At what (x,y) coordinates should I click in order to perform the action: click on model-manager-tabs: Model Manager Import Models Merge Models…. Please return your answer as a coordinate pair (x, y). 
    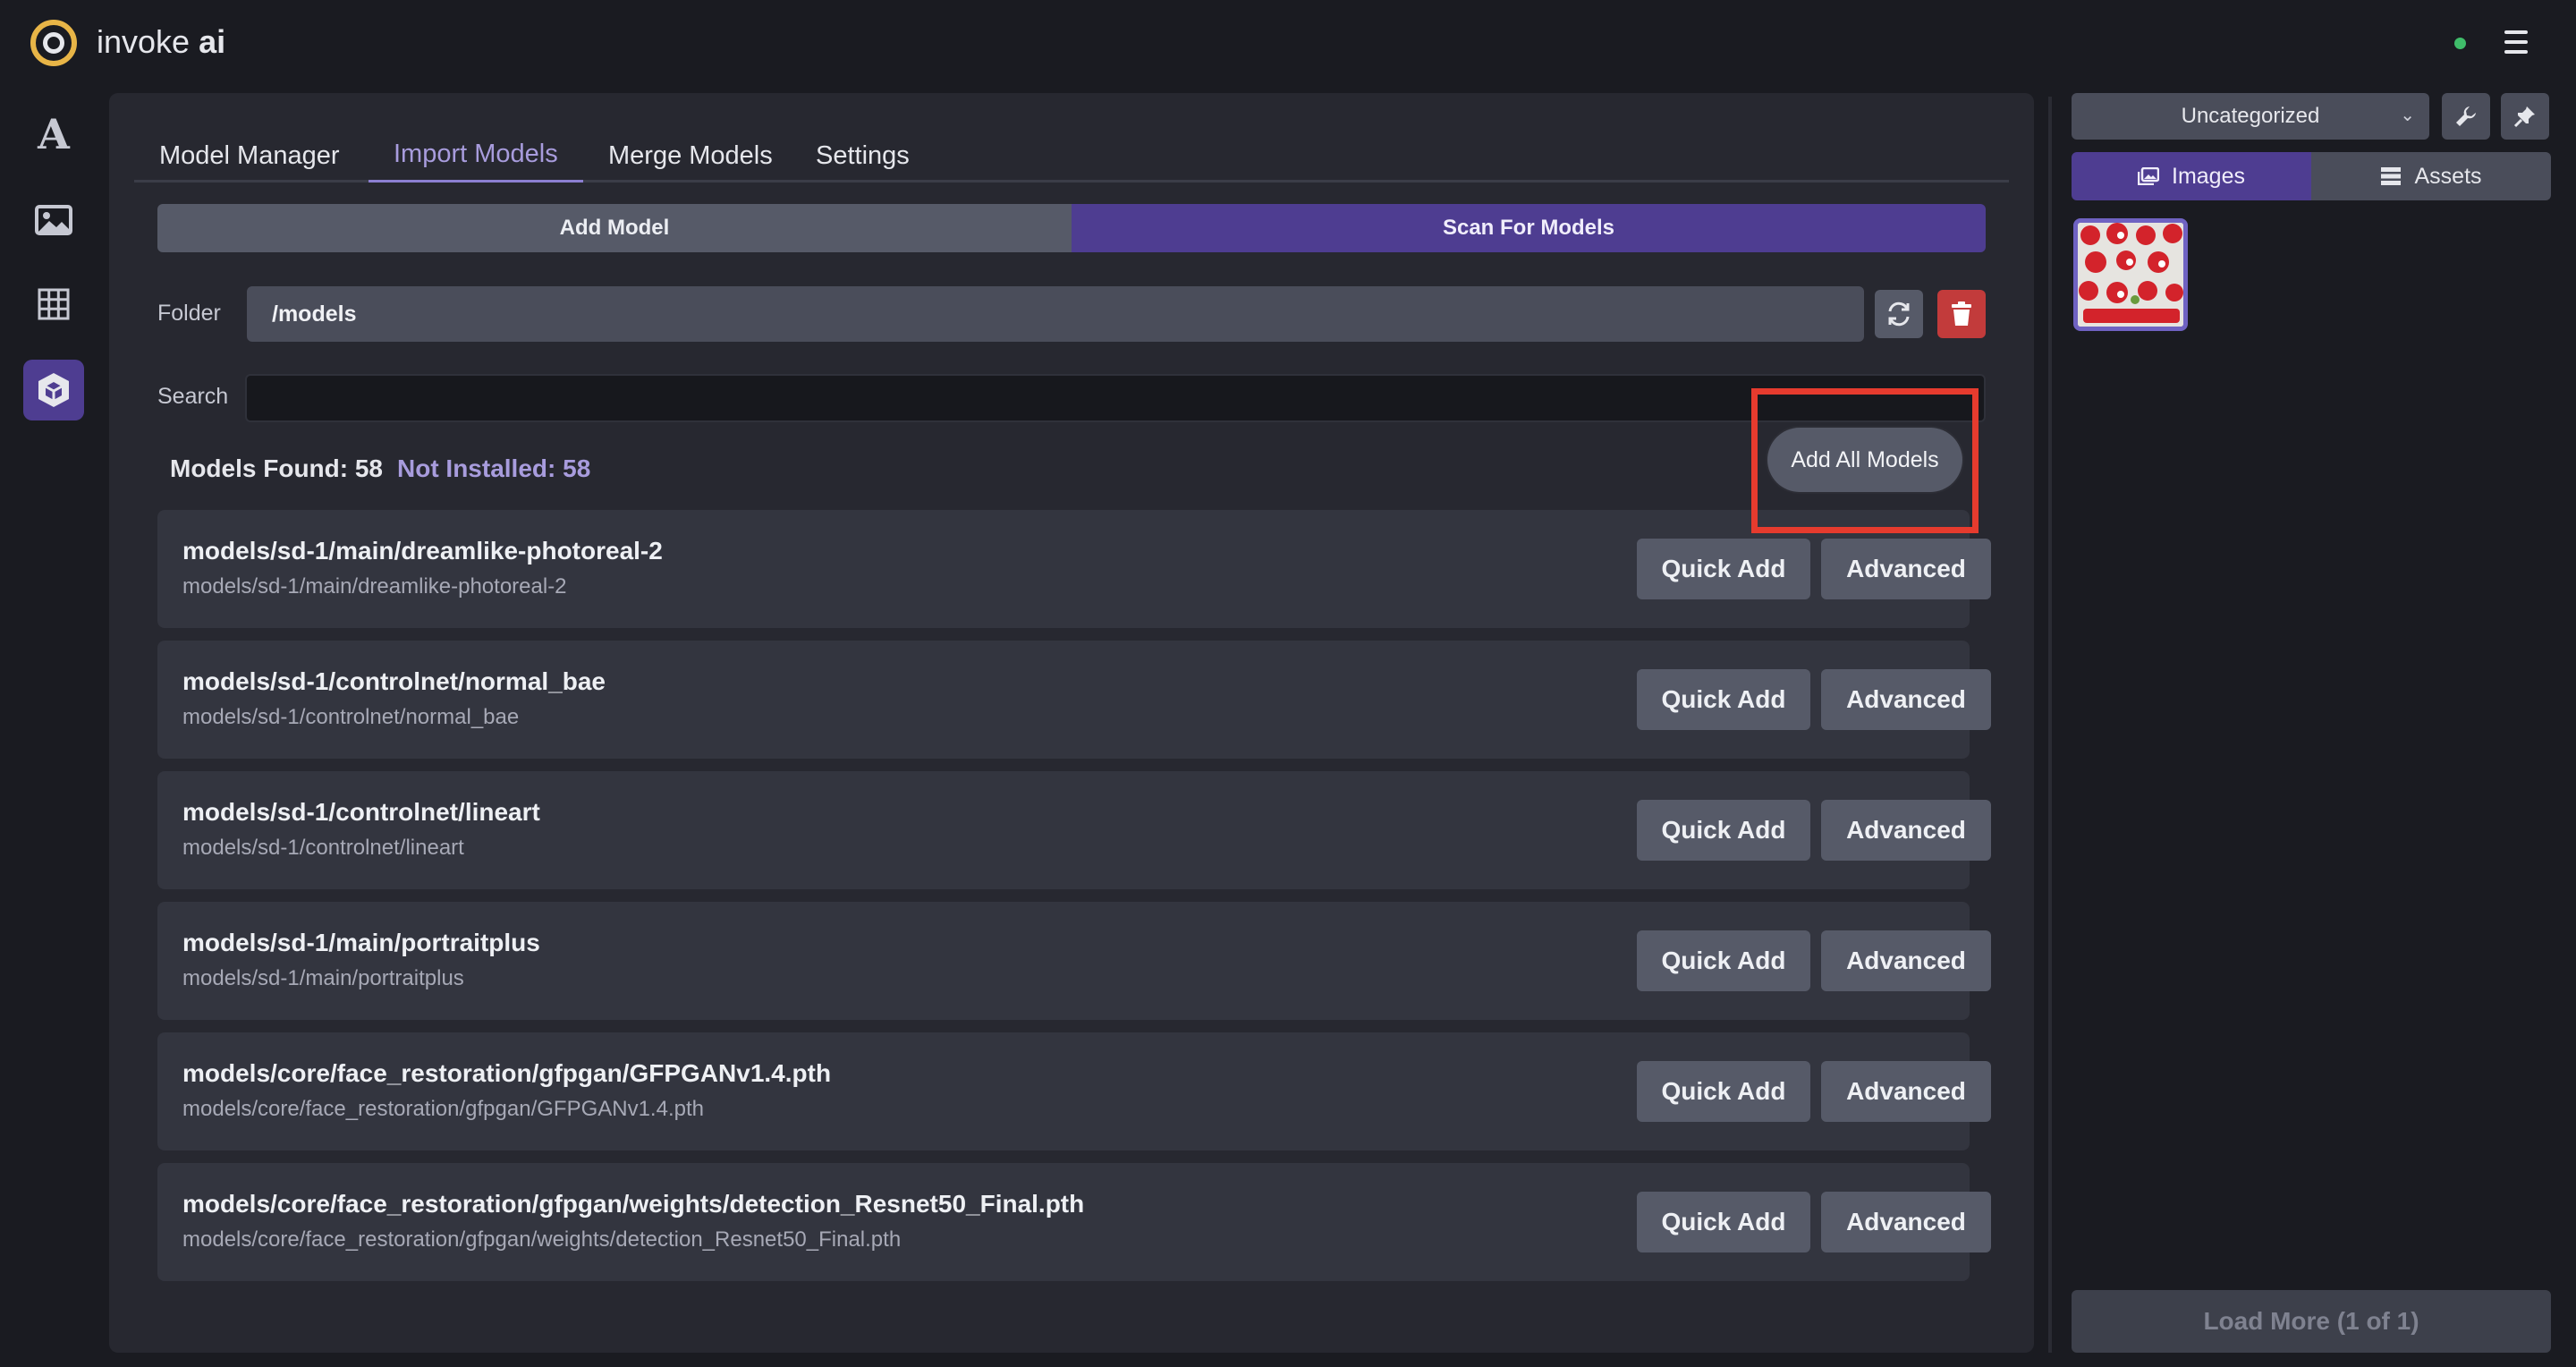
    Looking at the image, I should click on (1071, 156).